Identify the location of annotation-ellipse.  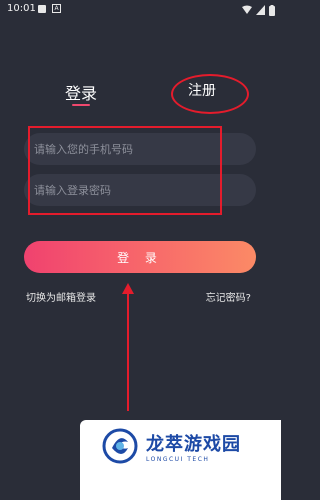
(210, 94).